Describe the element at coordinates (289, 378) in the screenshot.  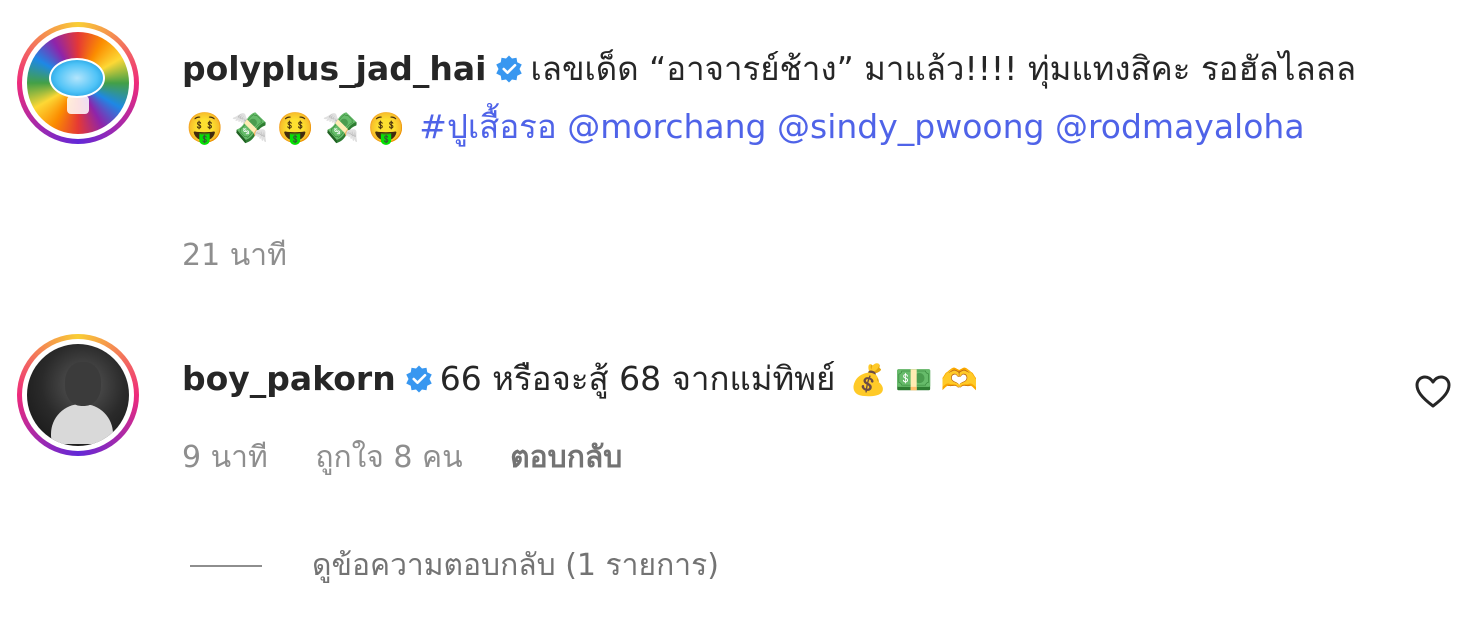
I see `username: boy_pakorn` at that location.